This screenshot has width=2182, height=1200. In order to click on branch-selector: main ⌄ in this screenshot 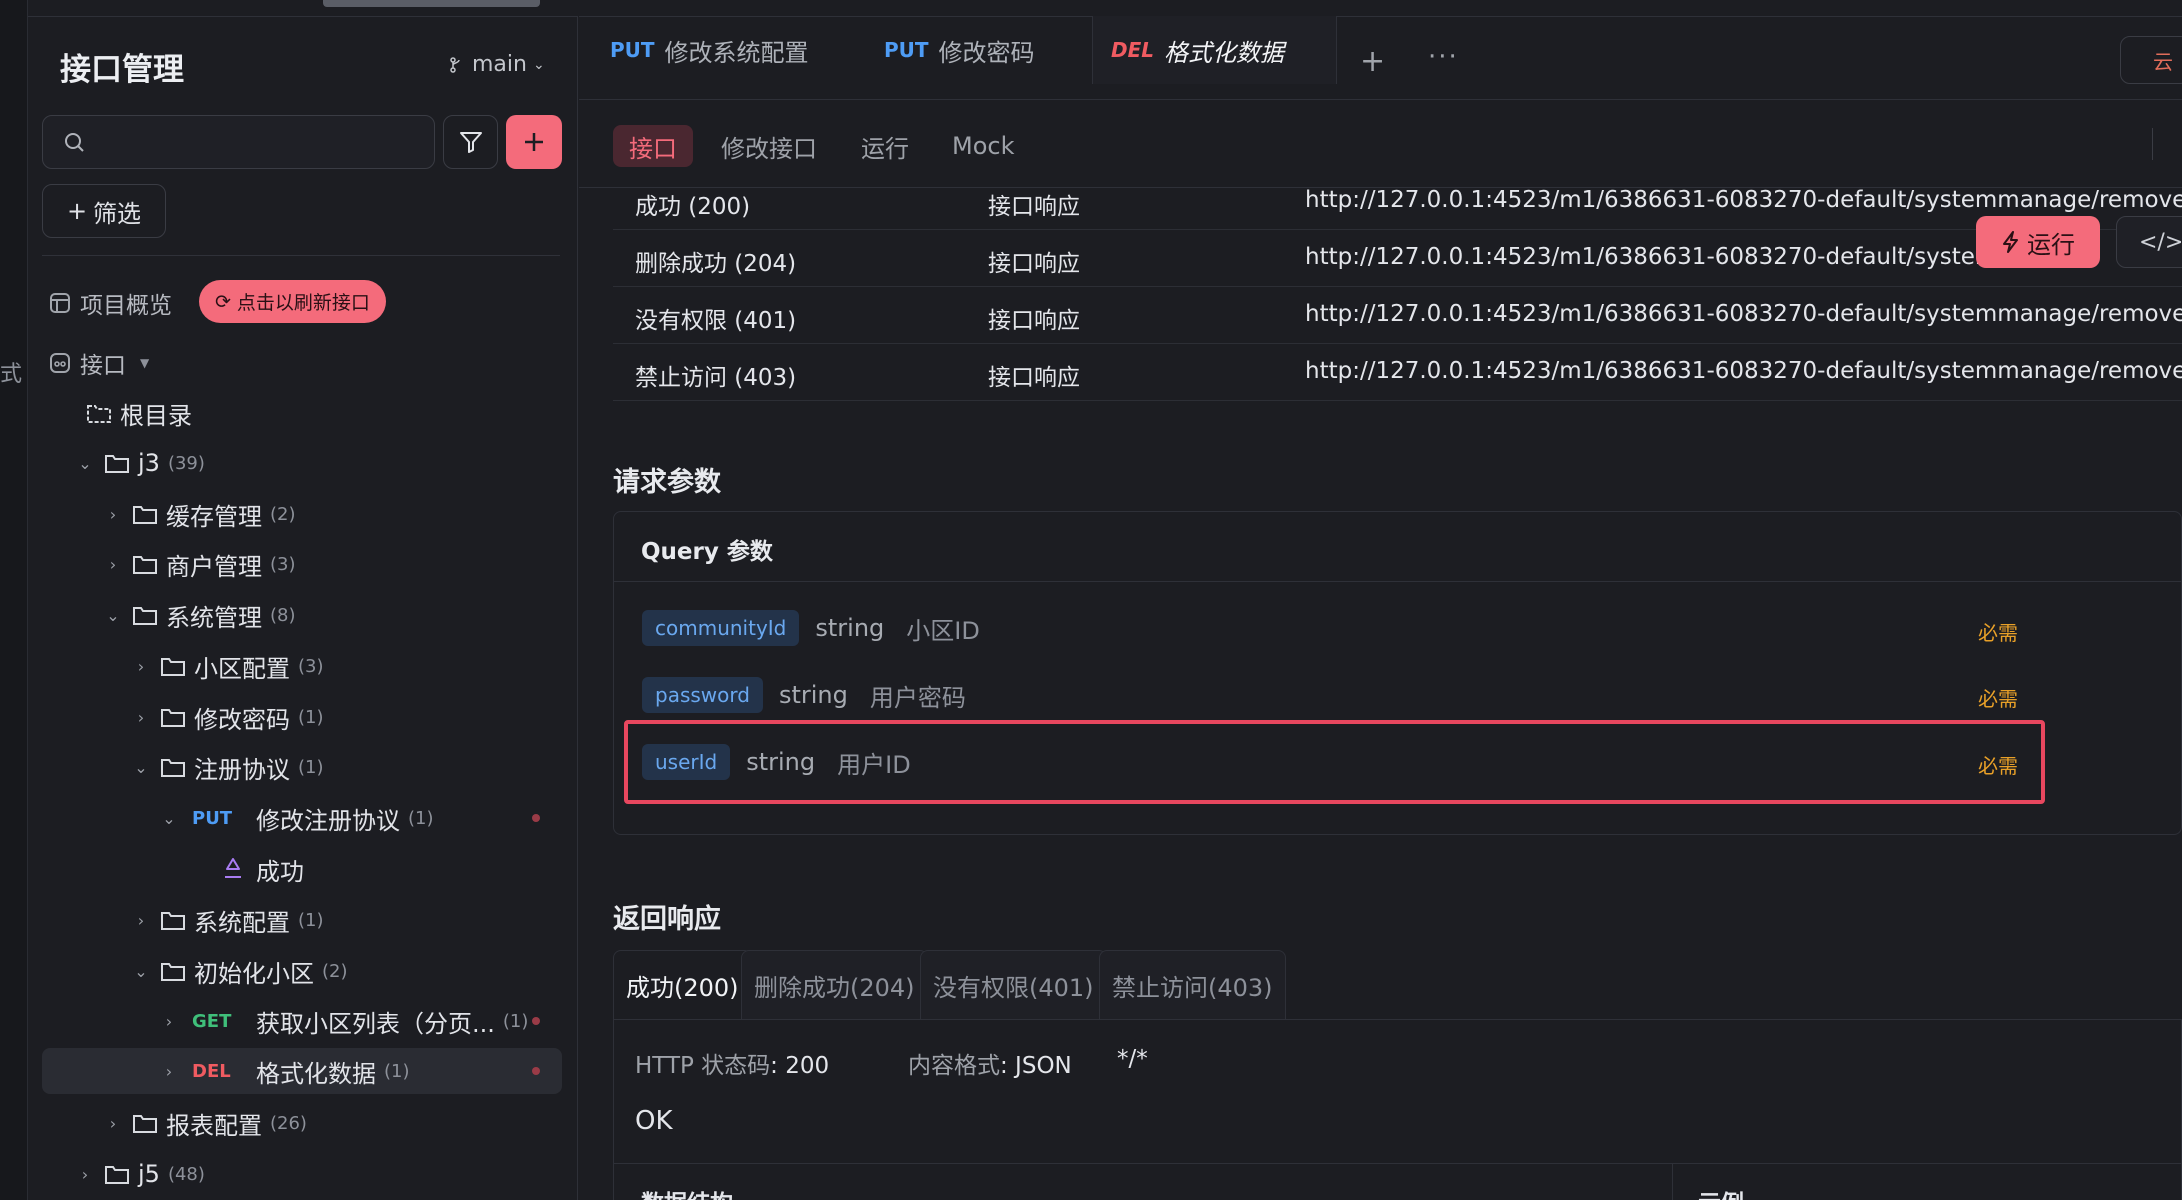, I will do `click(496, 64)`.